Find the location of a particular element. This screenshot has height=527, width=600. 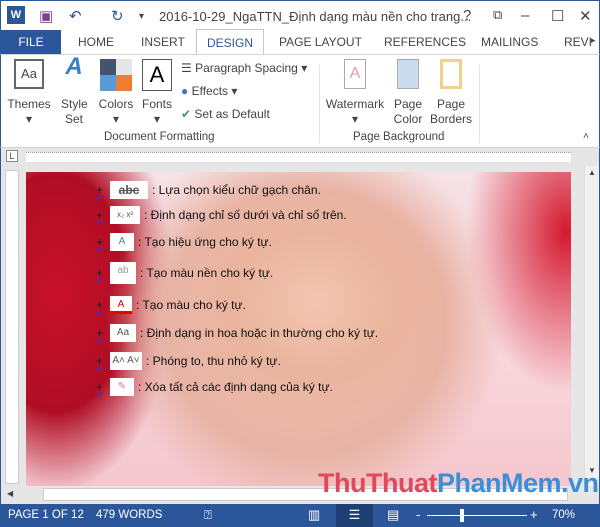

customize-qat-icon: ▾ is located at coordinates (141, 16).